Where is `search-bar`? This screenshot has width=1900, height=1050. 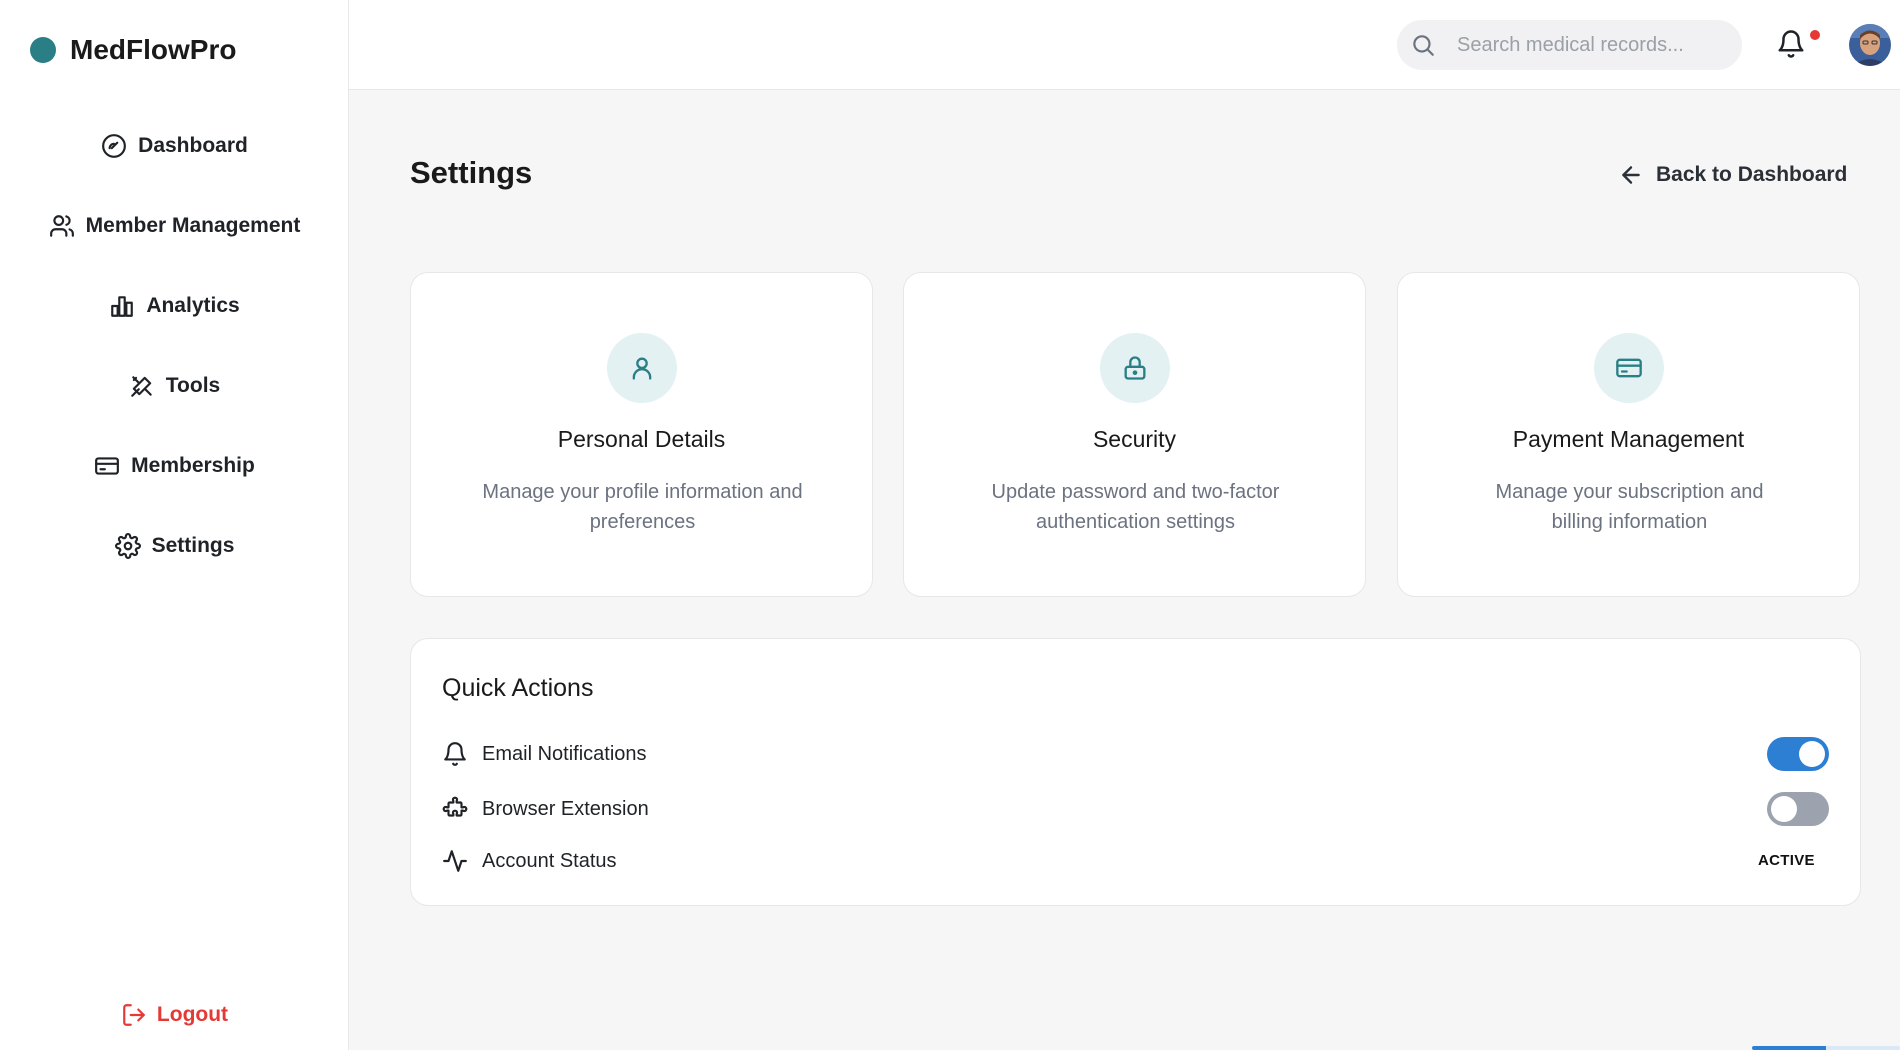 search-bar is located at coordinates (1569, 45).